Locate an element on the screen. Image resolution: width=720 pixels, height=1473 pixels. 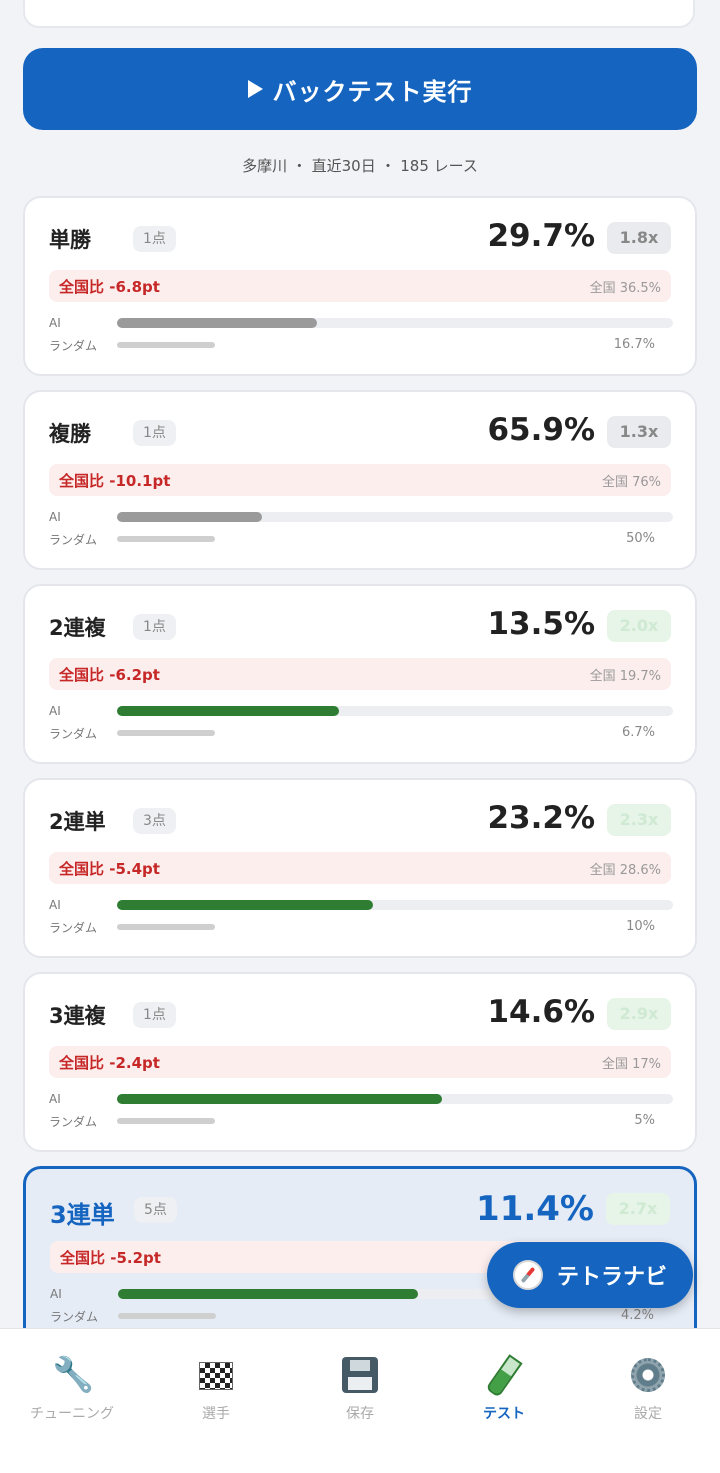
hit-rate: 29.7% is located at coordinates (541, 236).